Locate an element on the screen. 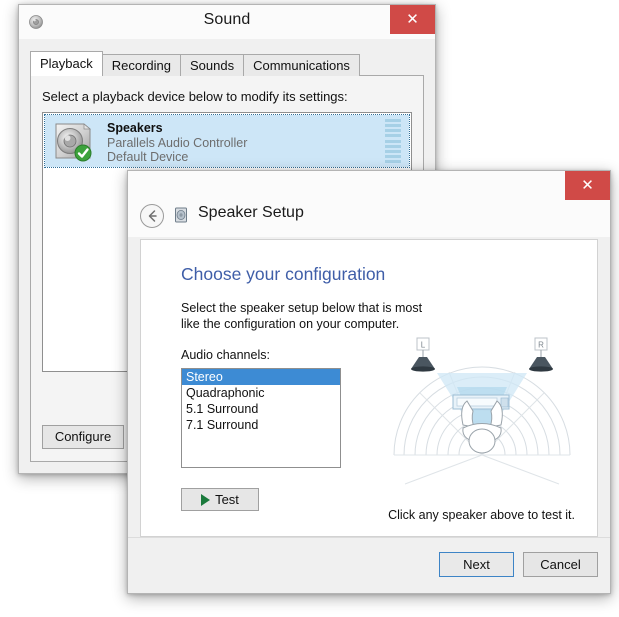 The height and width of the screenshot is (617, 619). sound-tabs: Playback Recording Sounds Communications is located at coordinates (195, 63).